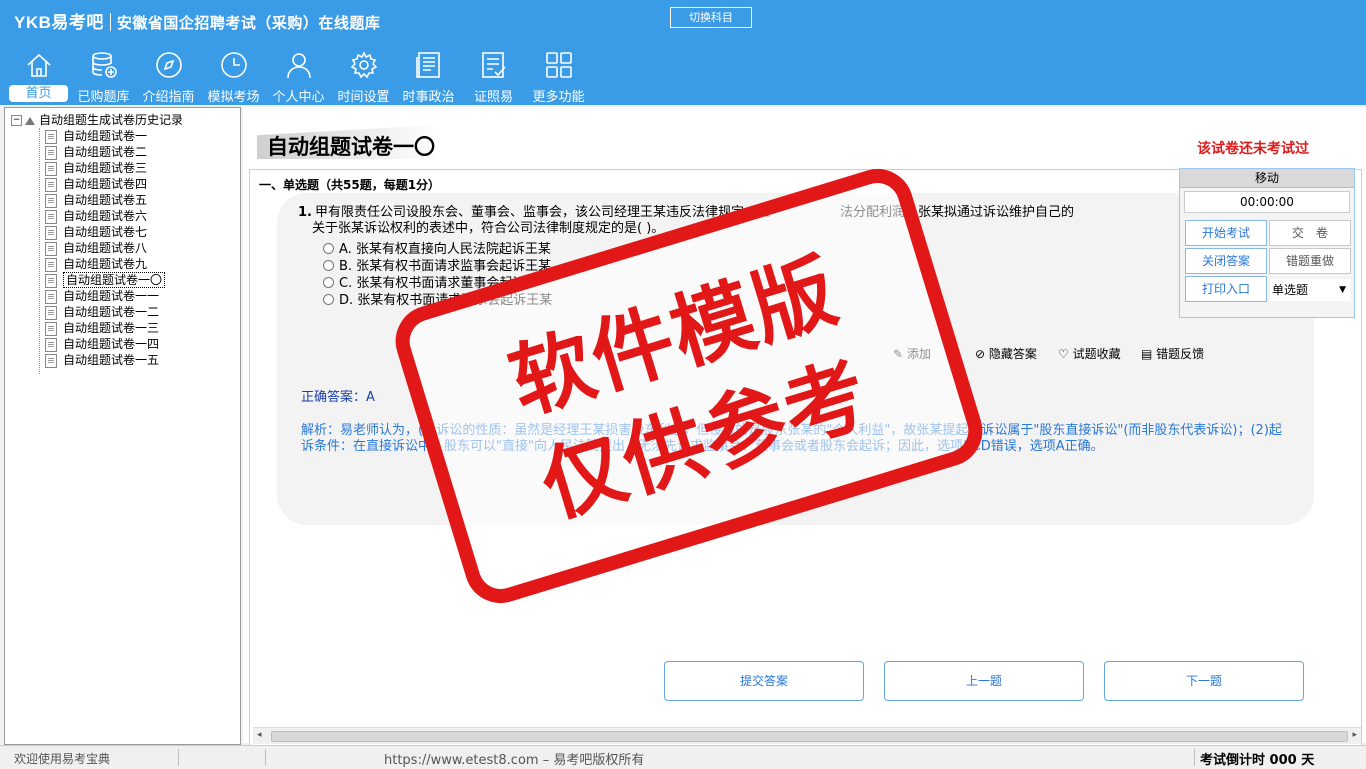 Image resolution: width=1366 pixels, height=769 pixels. Describe the element at coordinates (1204, 681) in the screenshot. I see `next-question-button: 下一题` at that location.